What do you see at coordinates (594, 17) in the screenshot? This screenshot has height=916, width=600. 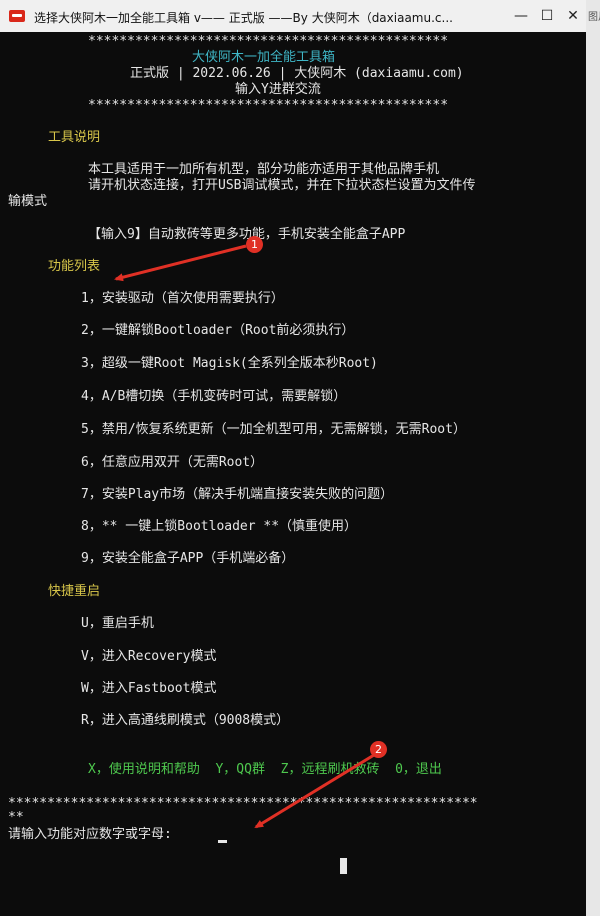 I see `background-window-text: 图片 · 径浏` at bounding box center [594, 17].